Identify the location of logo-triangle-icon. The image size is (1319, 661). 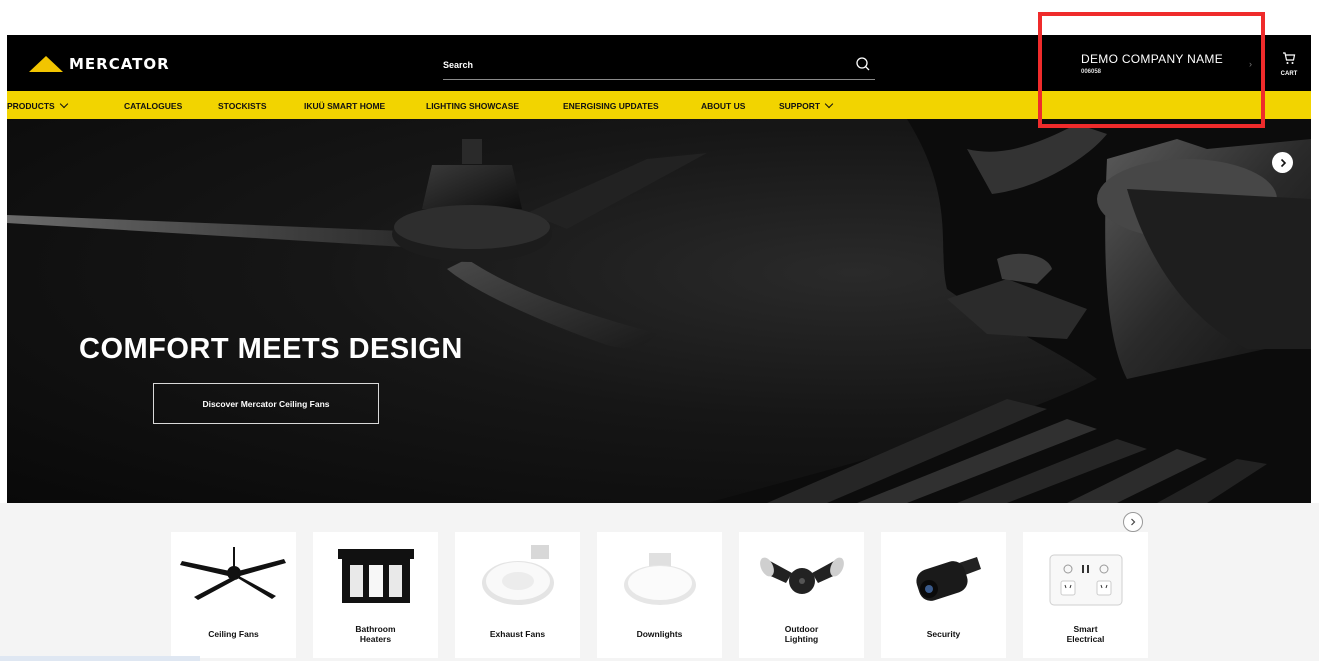
(46, 64).